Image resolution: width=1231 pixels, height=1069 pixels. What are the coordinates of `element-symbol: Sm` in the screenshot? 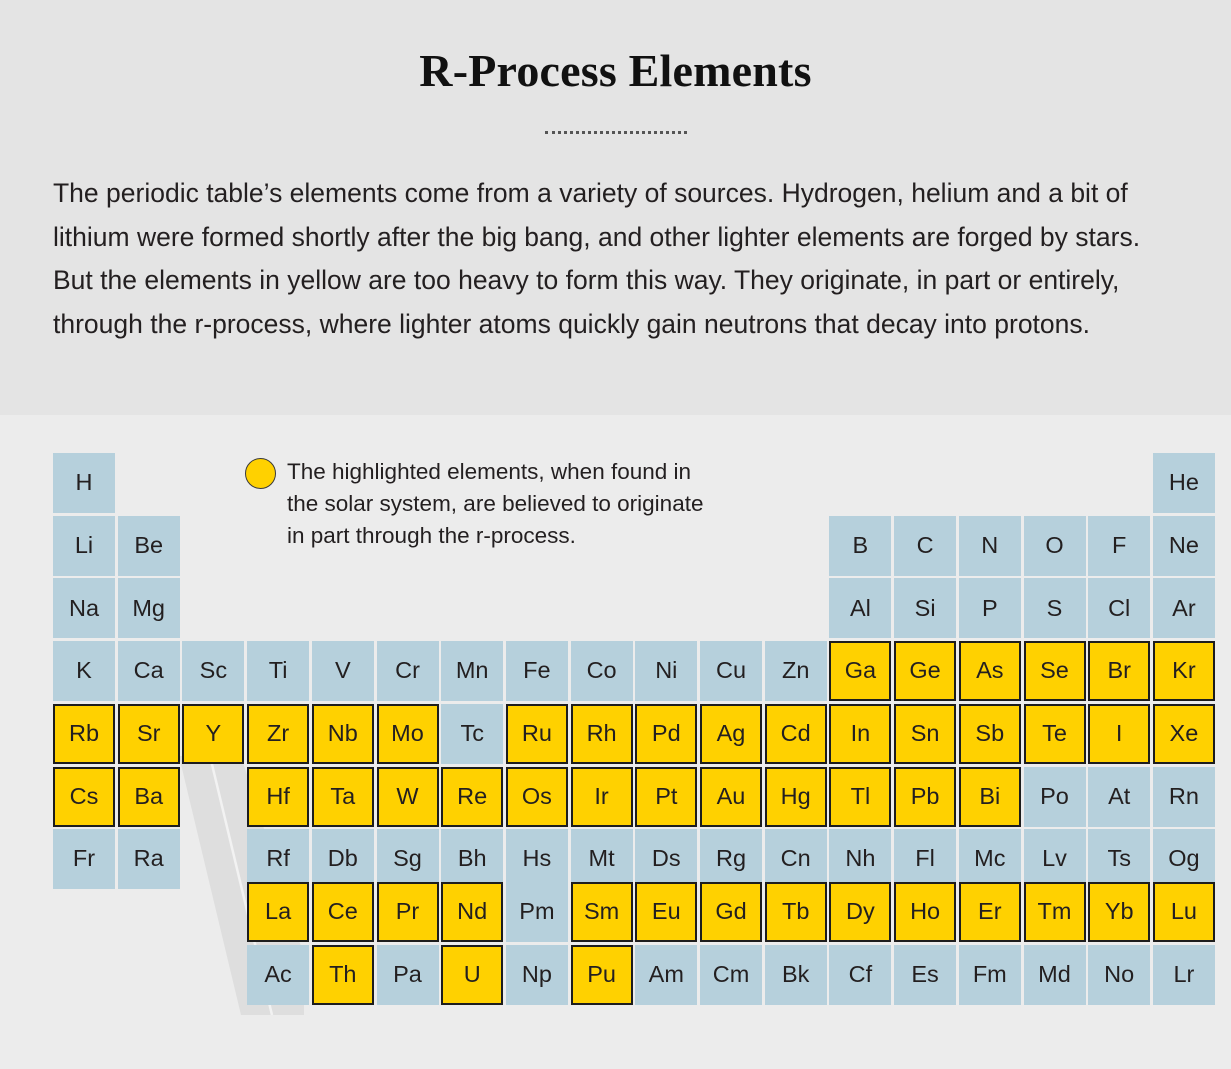 It's located at (601, 911).